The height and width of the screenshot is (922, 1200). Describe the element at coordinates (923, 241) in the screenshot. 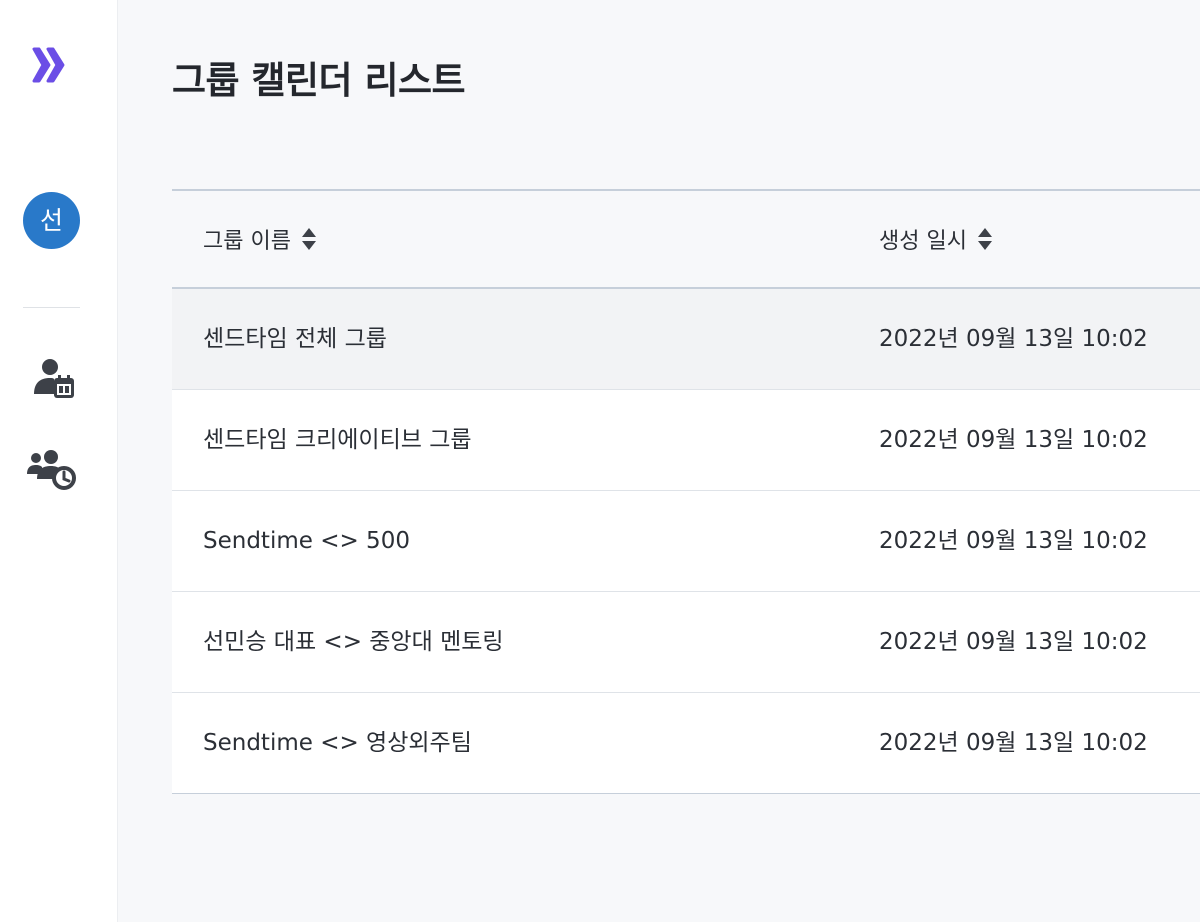

I see `column-header-label: 생성 일시` at that location.